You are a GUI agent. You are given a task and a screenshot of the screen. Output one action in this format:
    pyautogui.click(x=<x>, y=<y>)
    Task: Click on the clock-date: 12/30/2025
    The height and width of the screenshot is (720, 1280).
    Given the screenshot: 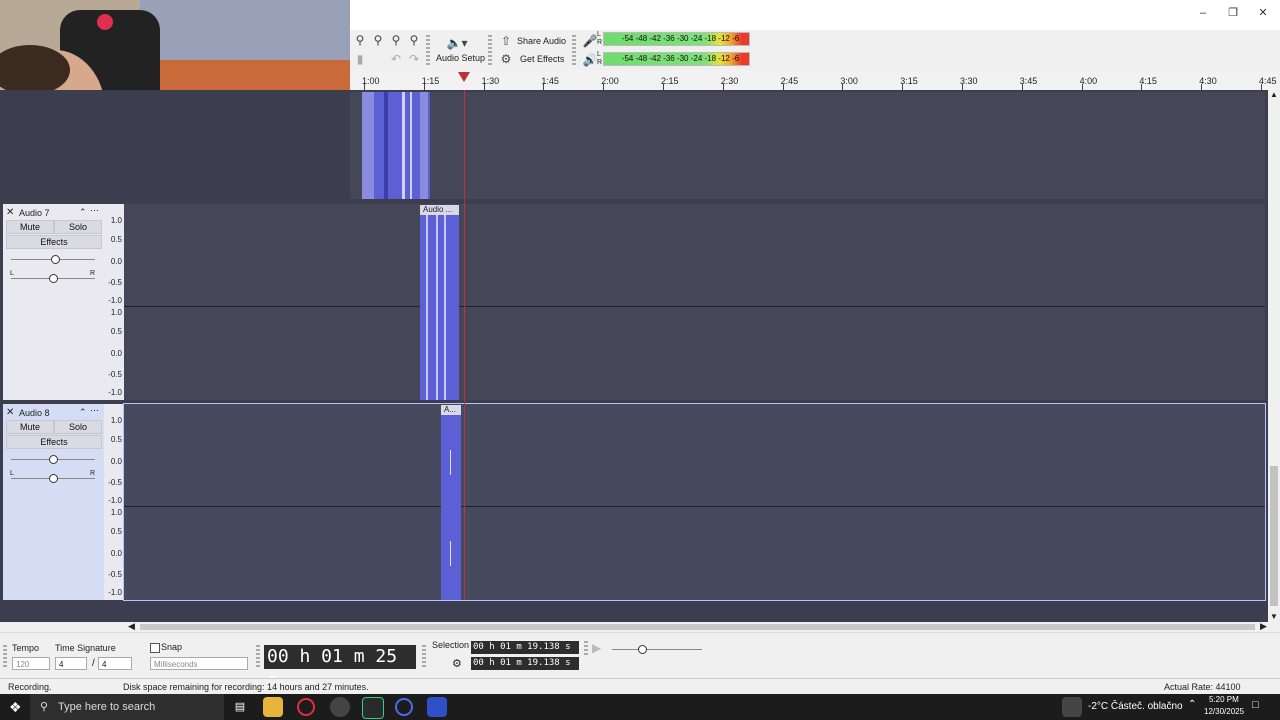 What is the action you would take?
    pyautogui.click(x=1224, y=711)
    